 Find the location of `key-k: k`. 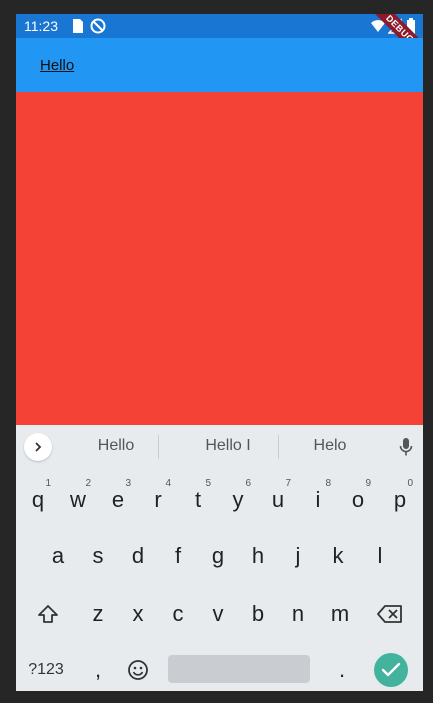

key-k: k is located at coordinates (338, 556).